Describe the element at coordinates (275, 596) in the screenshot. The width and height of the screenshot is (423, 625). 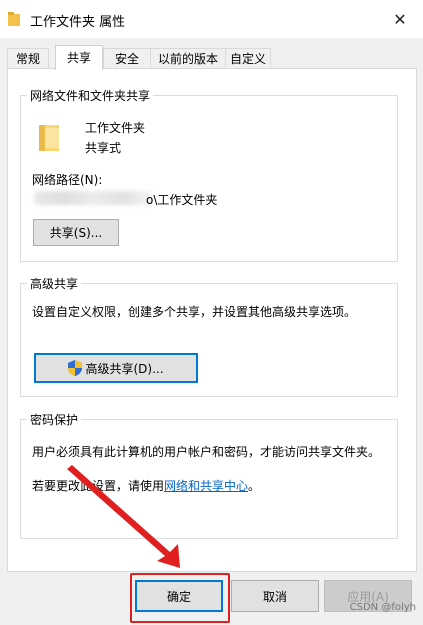
I see `cancel-button: 取消` at that location.